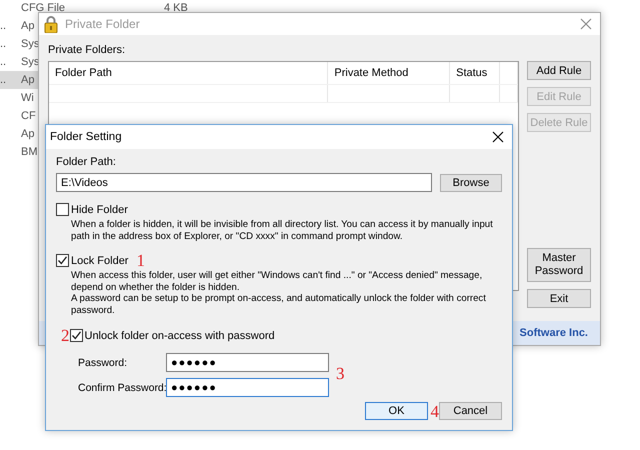 The height and width of the screenshot is (450, 640). What do you see at coordinates (282, 224) in the screenshot?
I see `description-line: When a folder is hidden, it will be invisible from all directory list. You can access it by manually input` at bounding box center [282, 224].